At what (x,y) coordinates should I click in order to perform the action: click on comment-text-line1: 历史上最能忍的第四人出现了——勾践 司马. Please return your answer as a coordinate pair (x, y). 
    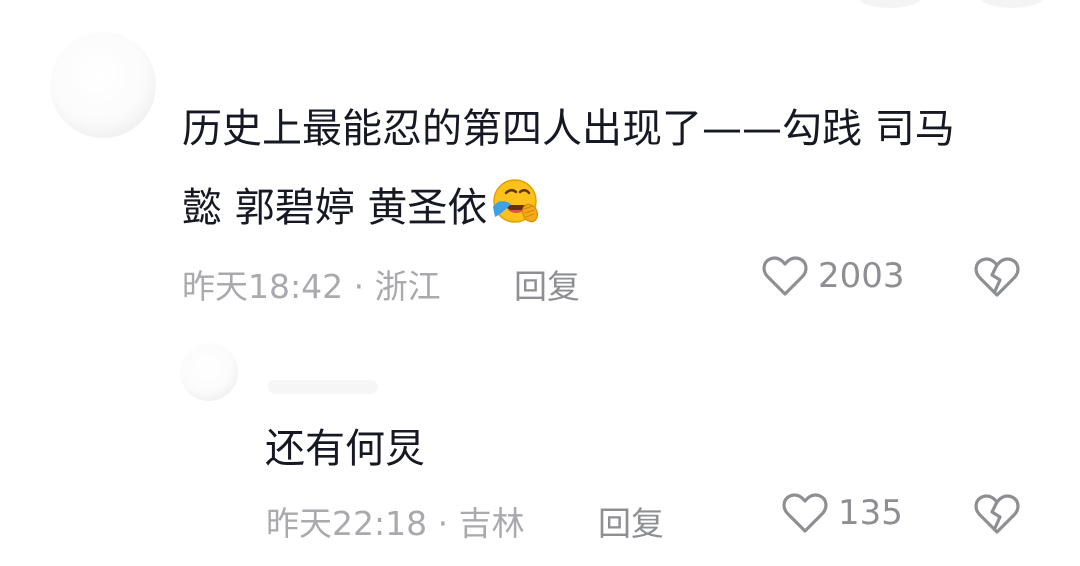
    Looking at the image, I should click on (568, 129).